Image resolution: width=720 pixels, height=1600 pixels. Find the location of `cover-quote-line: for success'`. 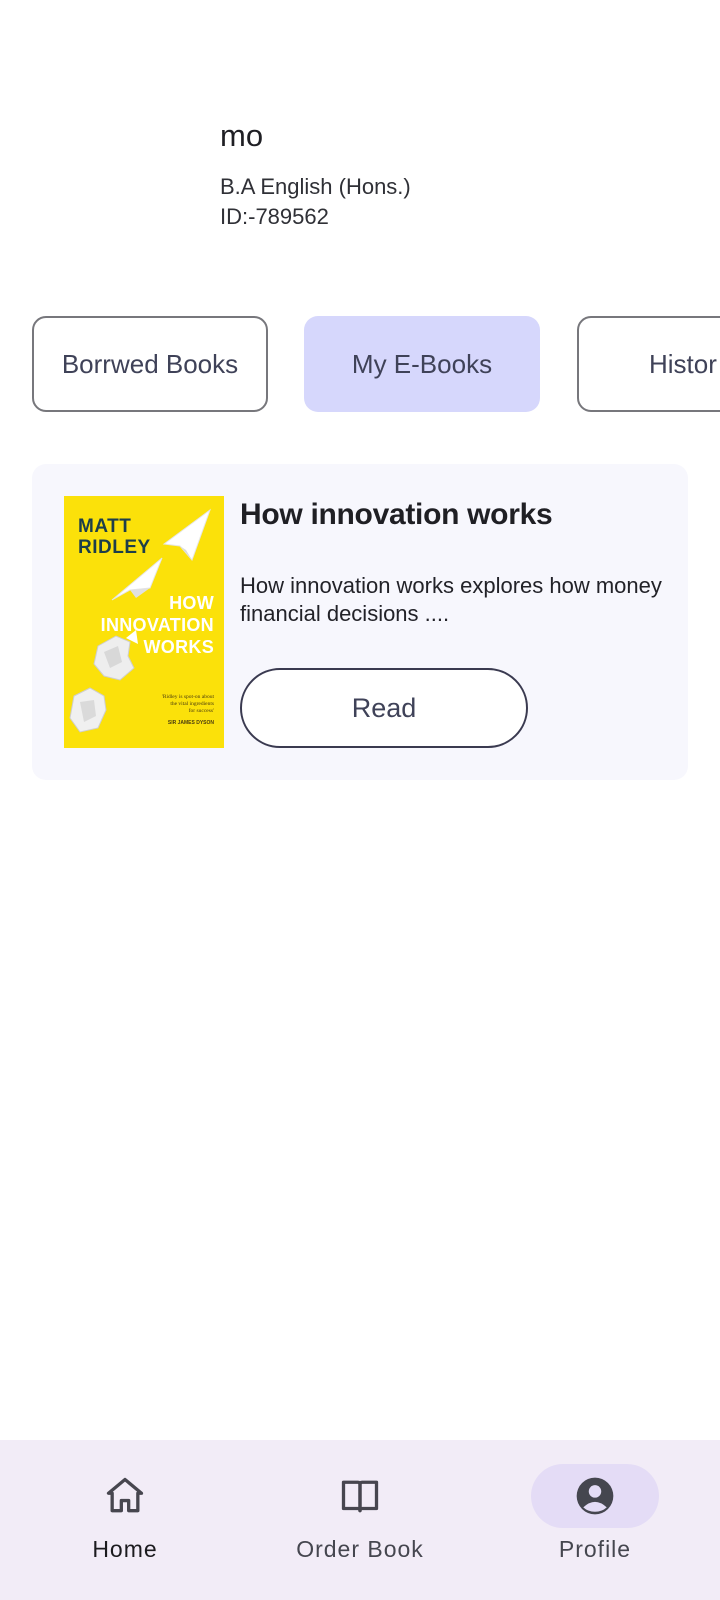

cover-quote-line: for success' is located at coordinates (201, 711).